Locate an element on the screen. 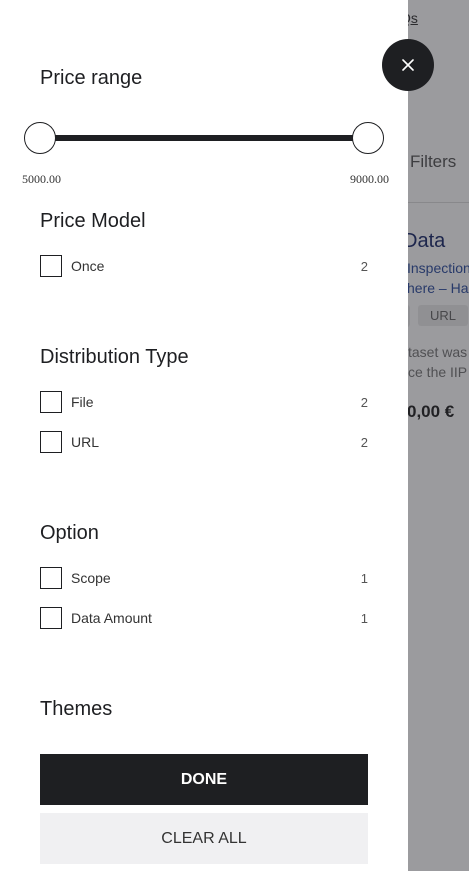 The height and width of the screenshot is (871, 469). themes-title: Themes is located at coordinates (76, 709).